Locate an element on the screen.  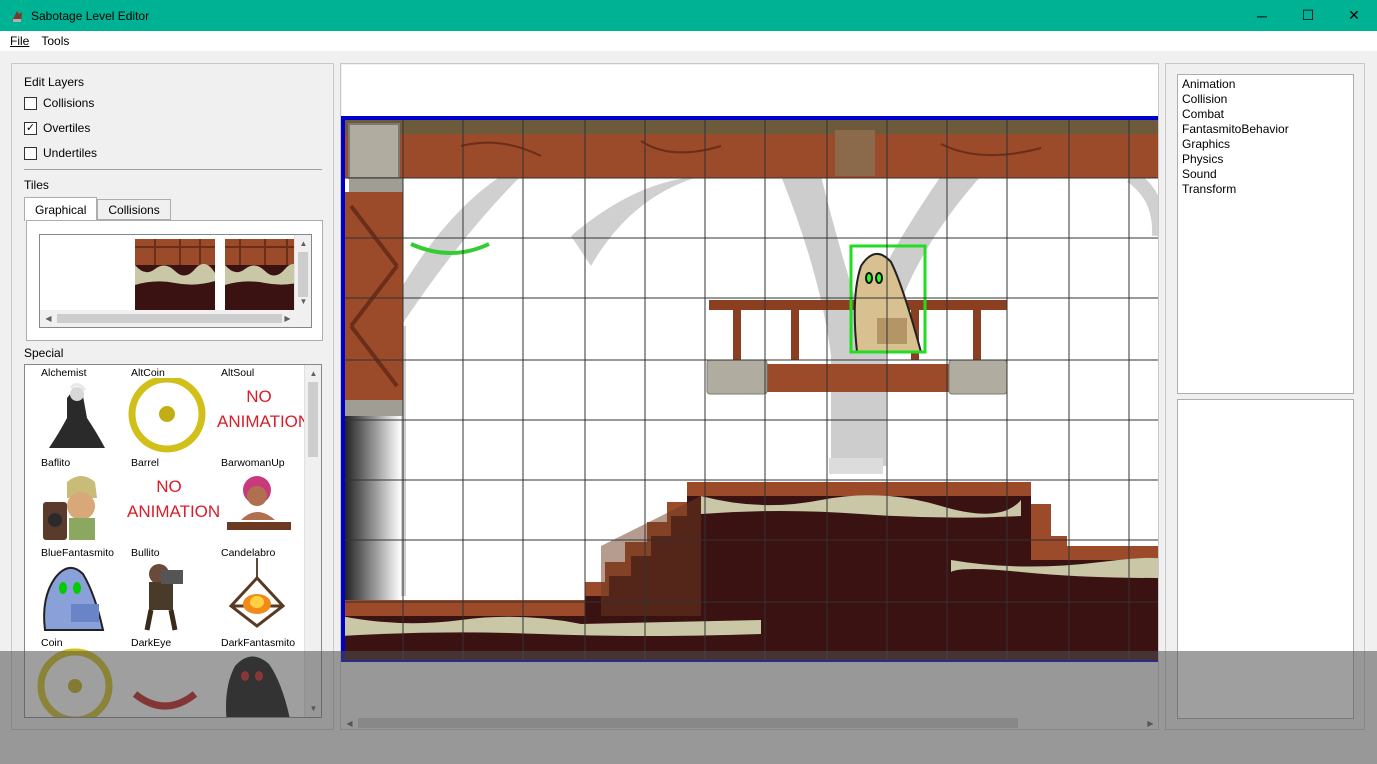
undertiles-layer-checkbox: Undertiles is located at coordinates (60, 153).